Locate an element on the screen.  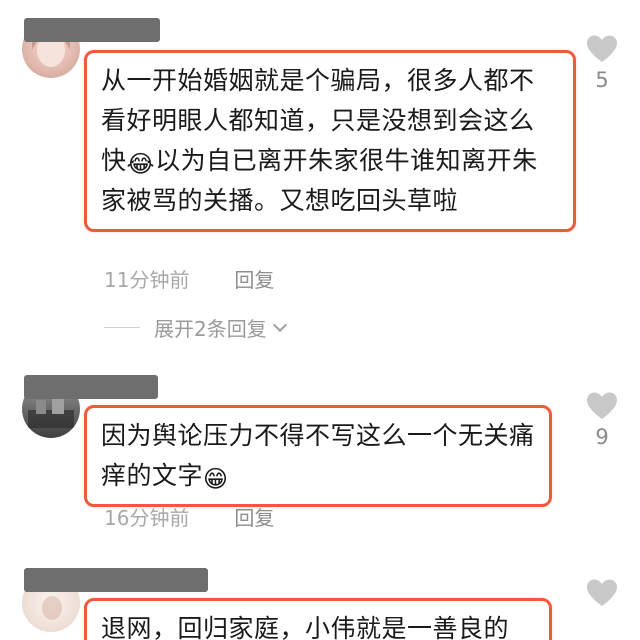
comment-meta: 16分钟前 回复 is located at coordinates (189, 516).